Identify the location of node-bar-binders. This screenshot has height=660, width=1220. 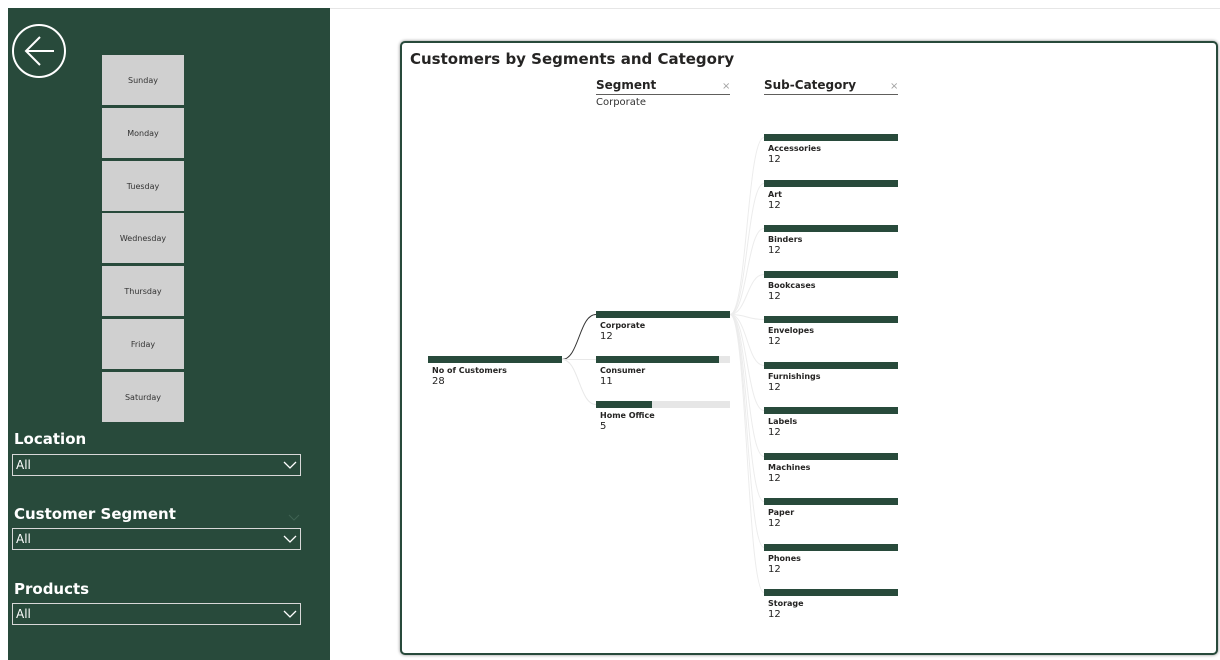
(831, 228).